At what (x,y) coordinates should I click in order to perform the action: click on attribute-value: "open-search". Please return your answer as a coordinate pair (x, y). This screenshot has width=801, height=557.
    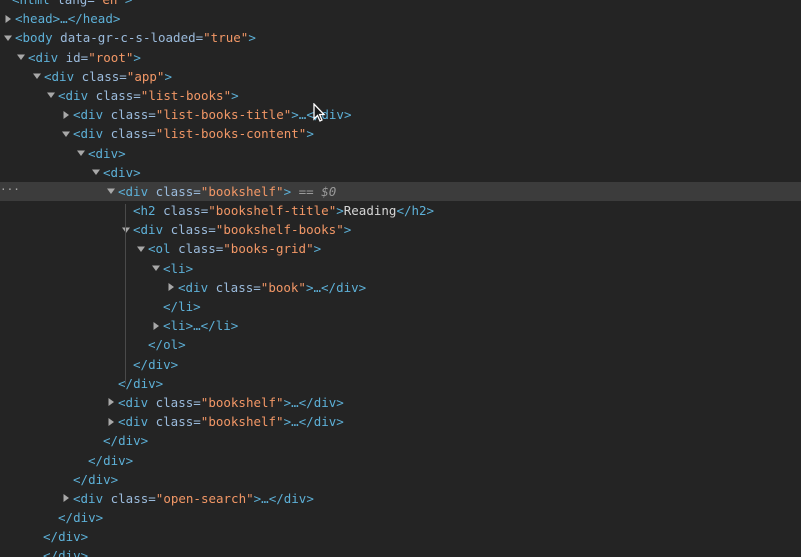
    Looking at the image, I should click on (204, 498).